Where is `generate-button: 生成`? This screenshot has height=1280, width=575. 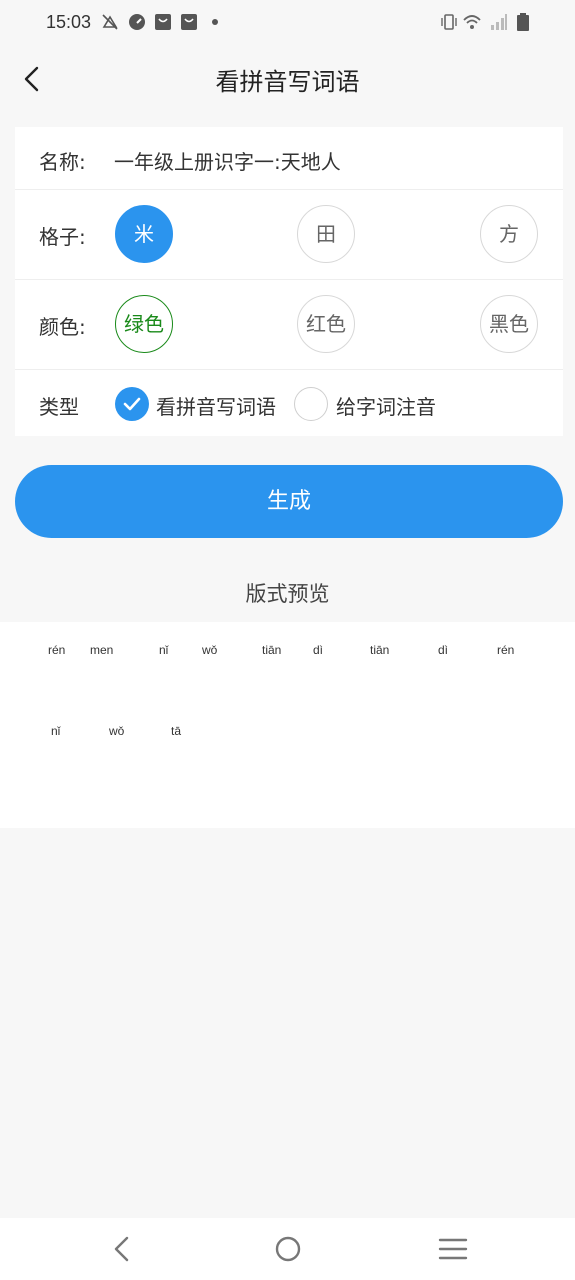 generate-button: 生成 is located at coordinates (289, 501).